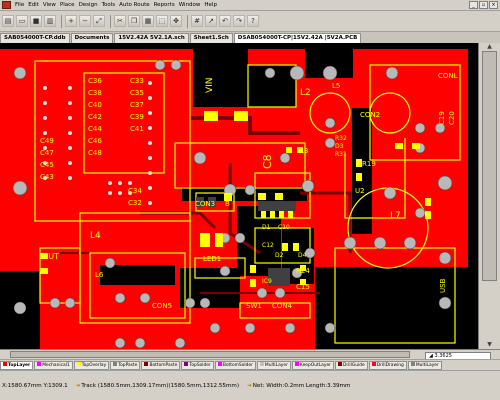  What do you see at coordinates (369, 164) in the screenshot?
I see `ref-r19: R19` at bounding box center [369, 164].